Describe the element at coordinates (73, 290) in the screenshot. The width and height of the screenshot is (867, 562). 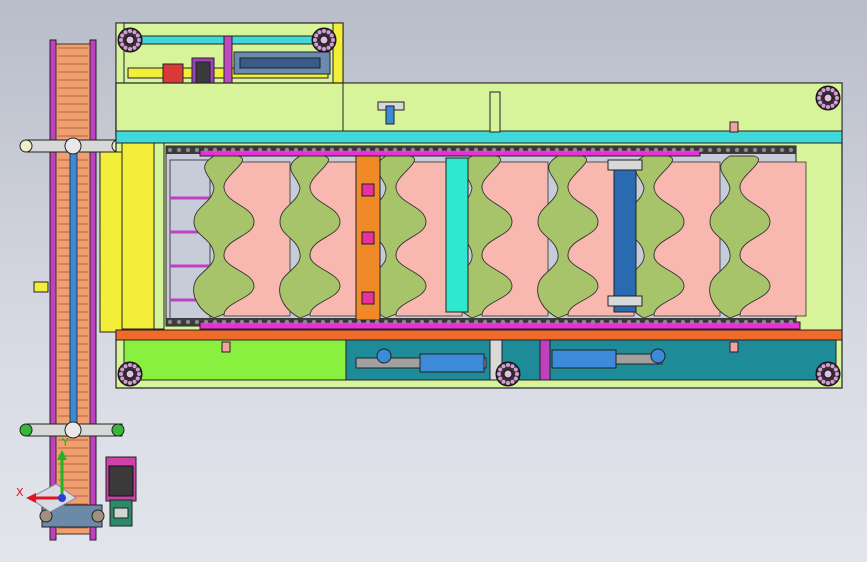
I see `conveyor-shaft` at that location.